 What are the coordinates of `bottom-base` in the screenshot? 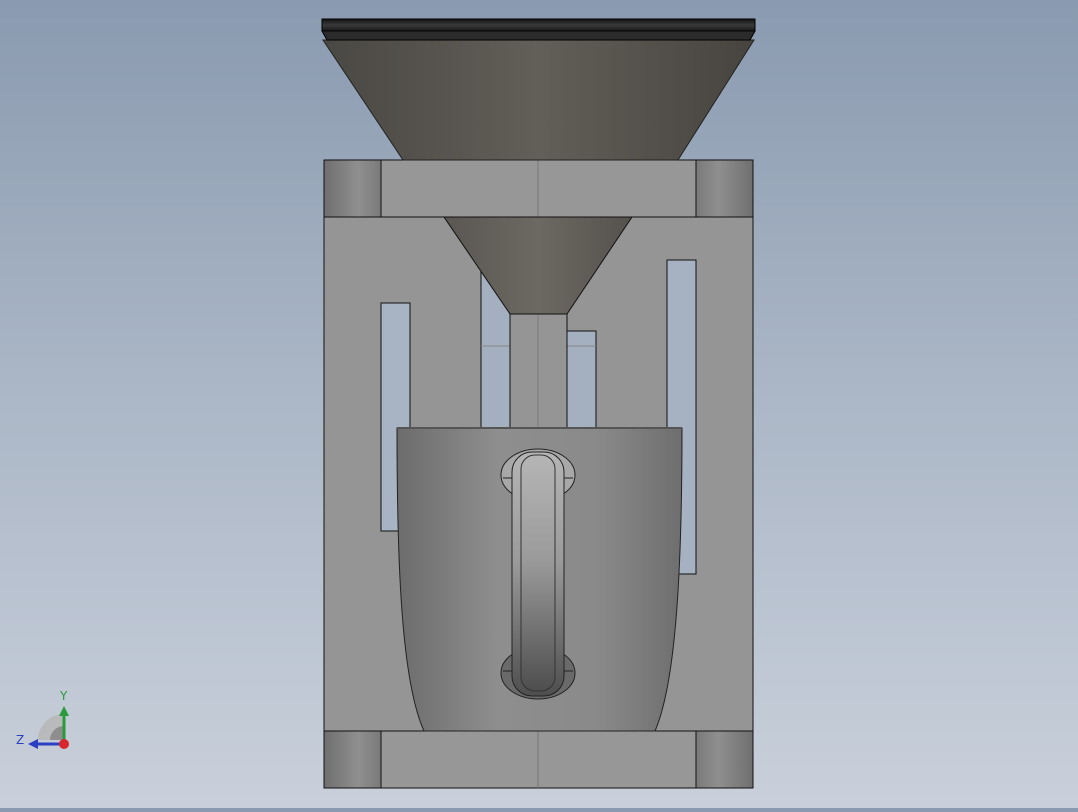 It's located at (538, 759).